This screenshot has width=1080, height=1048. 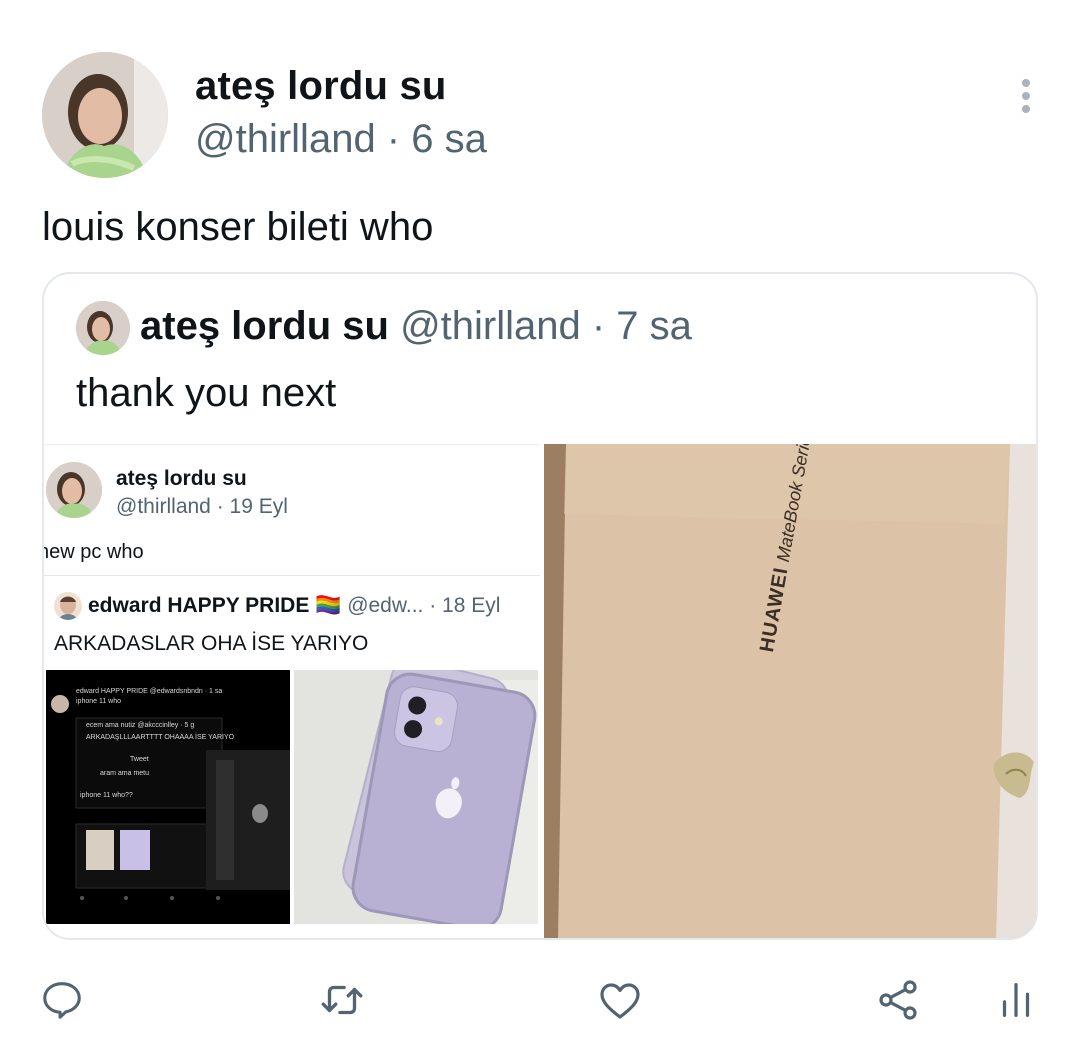 What do you see at coordinates (99, 701) in the screenshot?
I see `dark-shot-text1: iphone 11 who` at bounding box center [99, 701].